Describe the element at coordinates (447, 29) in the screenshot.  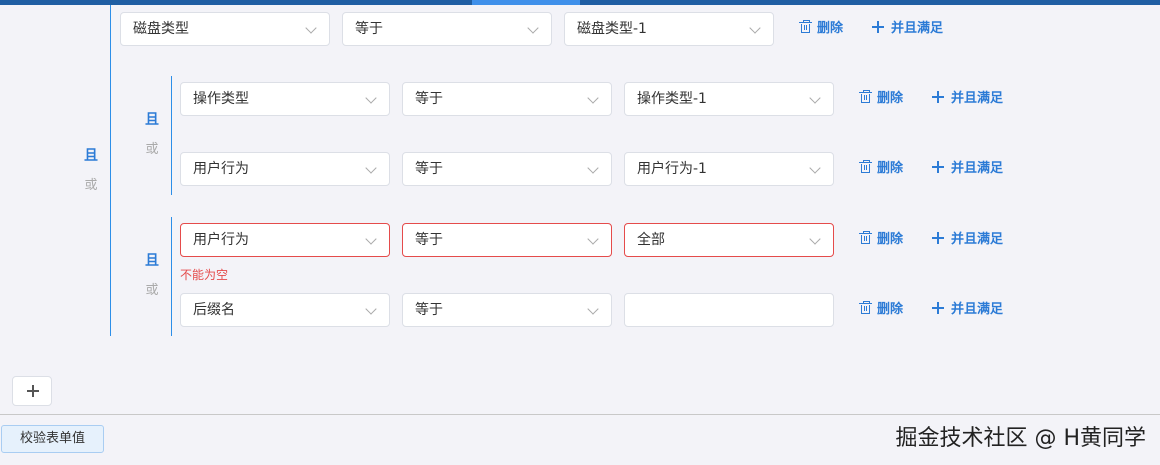
I see `row-0-operator-select: 等于` at that location.